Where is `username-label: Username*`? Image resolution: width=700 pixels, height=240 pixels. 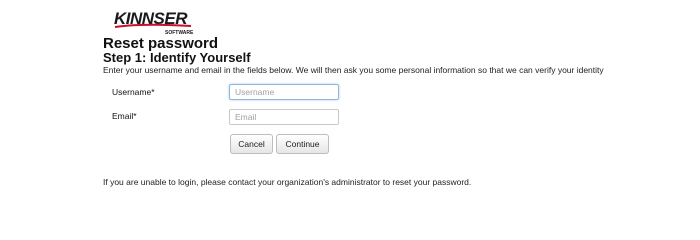 username-label: Username* is located at coordinates (133, 92).